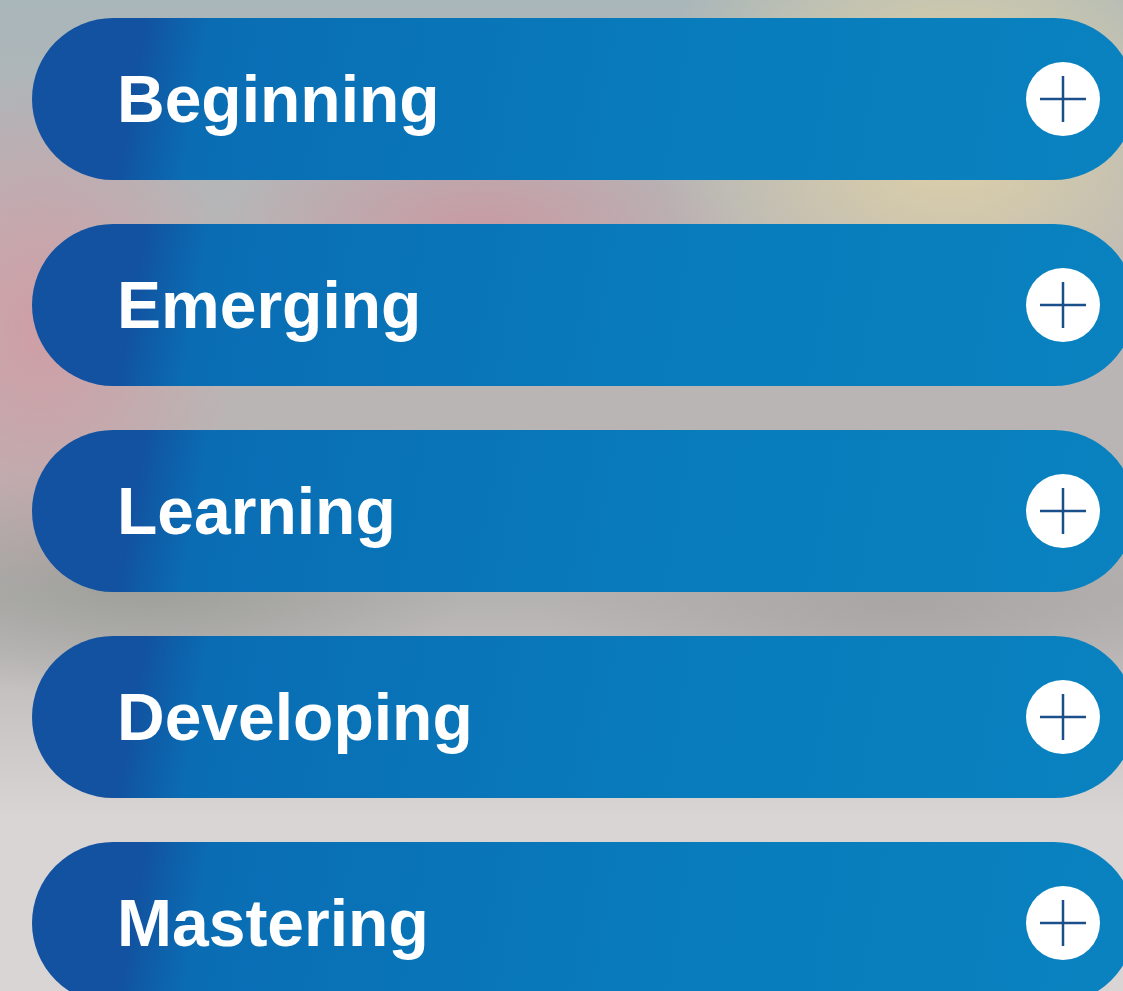 This screenshot has height=991, width=1123. I want to click on section-title: Emerging, so click(270, 305).